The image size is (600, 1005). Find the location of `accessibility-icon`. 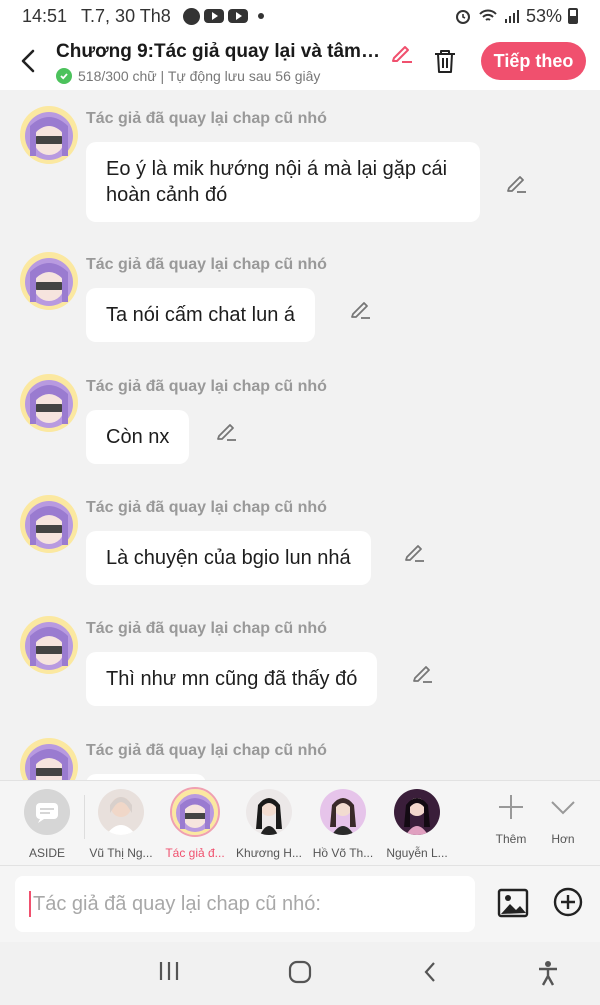

accessibility-icon is located at coordinates (548, 973).